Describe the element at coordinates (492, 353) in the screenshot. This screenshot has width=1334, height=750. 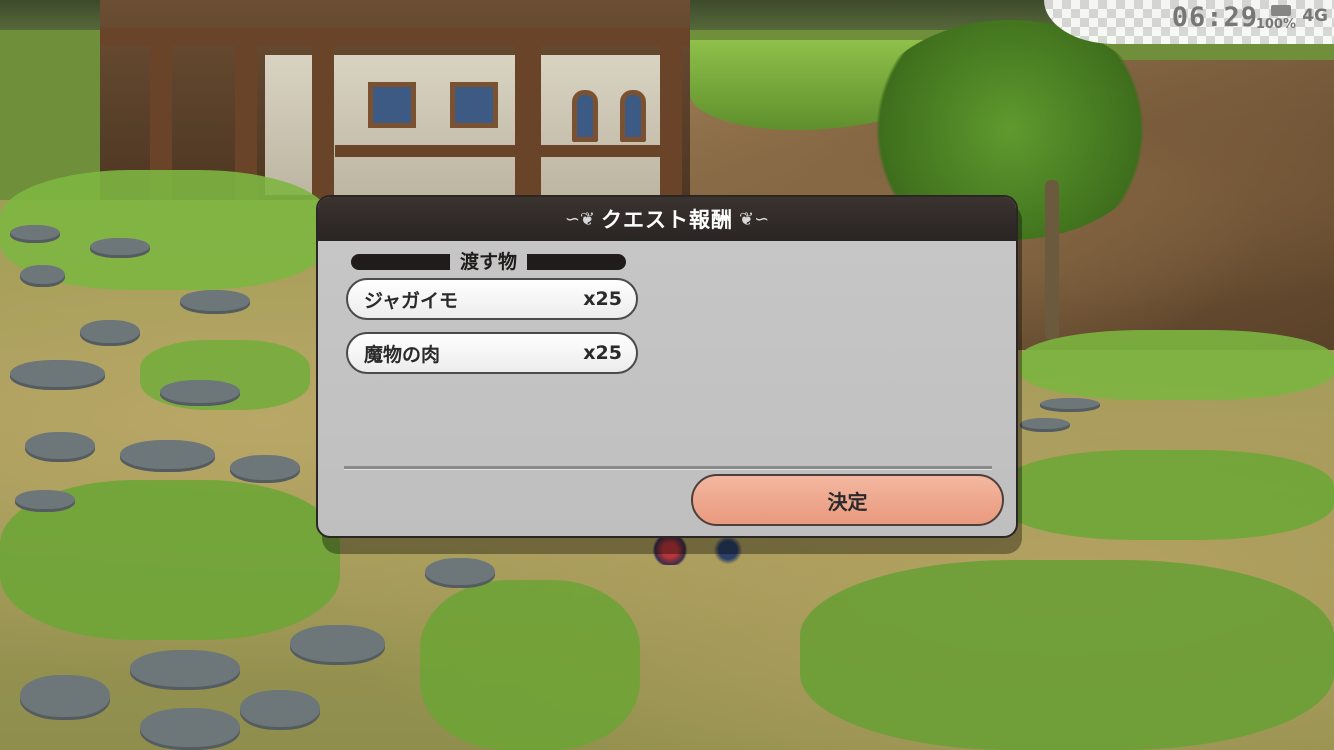
I see `list-item: 魔物の肉 x25` at that location.